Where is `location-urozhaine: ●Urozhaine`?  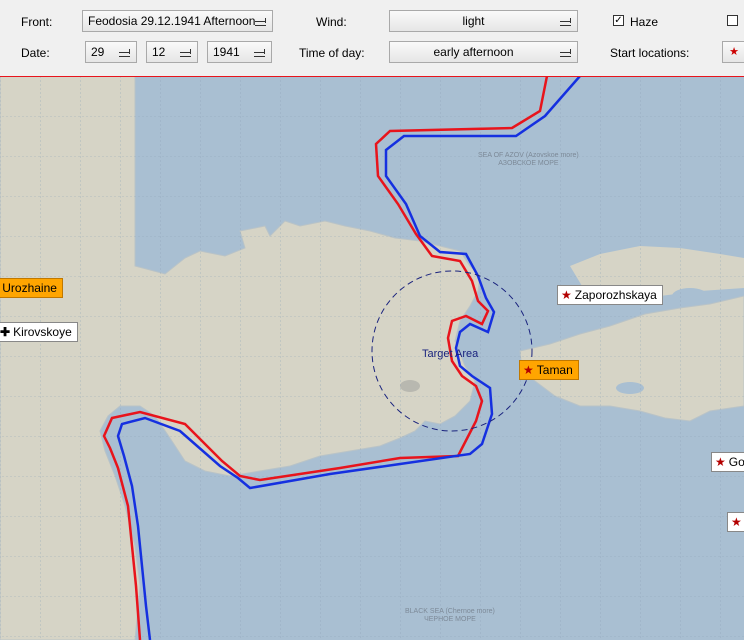 location-urozhaine: ●Urozhaine is located at coordinates (31, 288).